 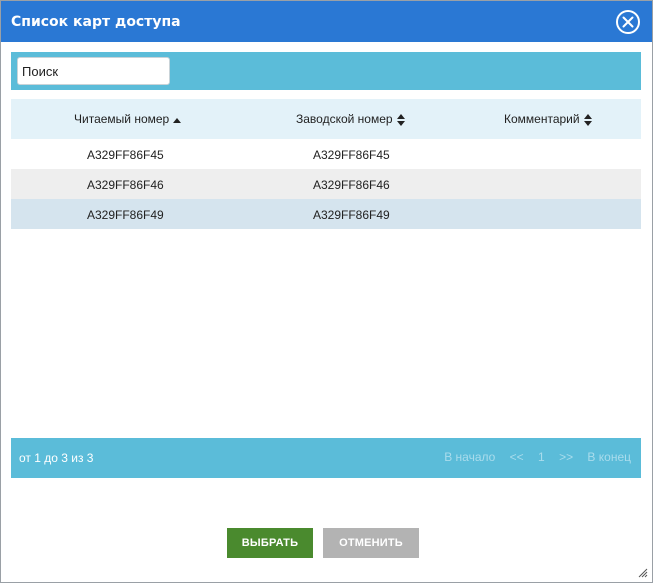 What do you see at coordinates (125, 155) in the screenshot?
I see `cell-readable-number: A329FF86F45` at bounding box center [125, 155].